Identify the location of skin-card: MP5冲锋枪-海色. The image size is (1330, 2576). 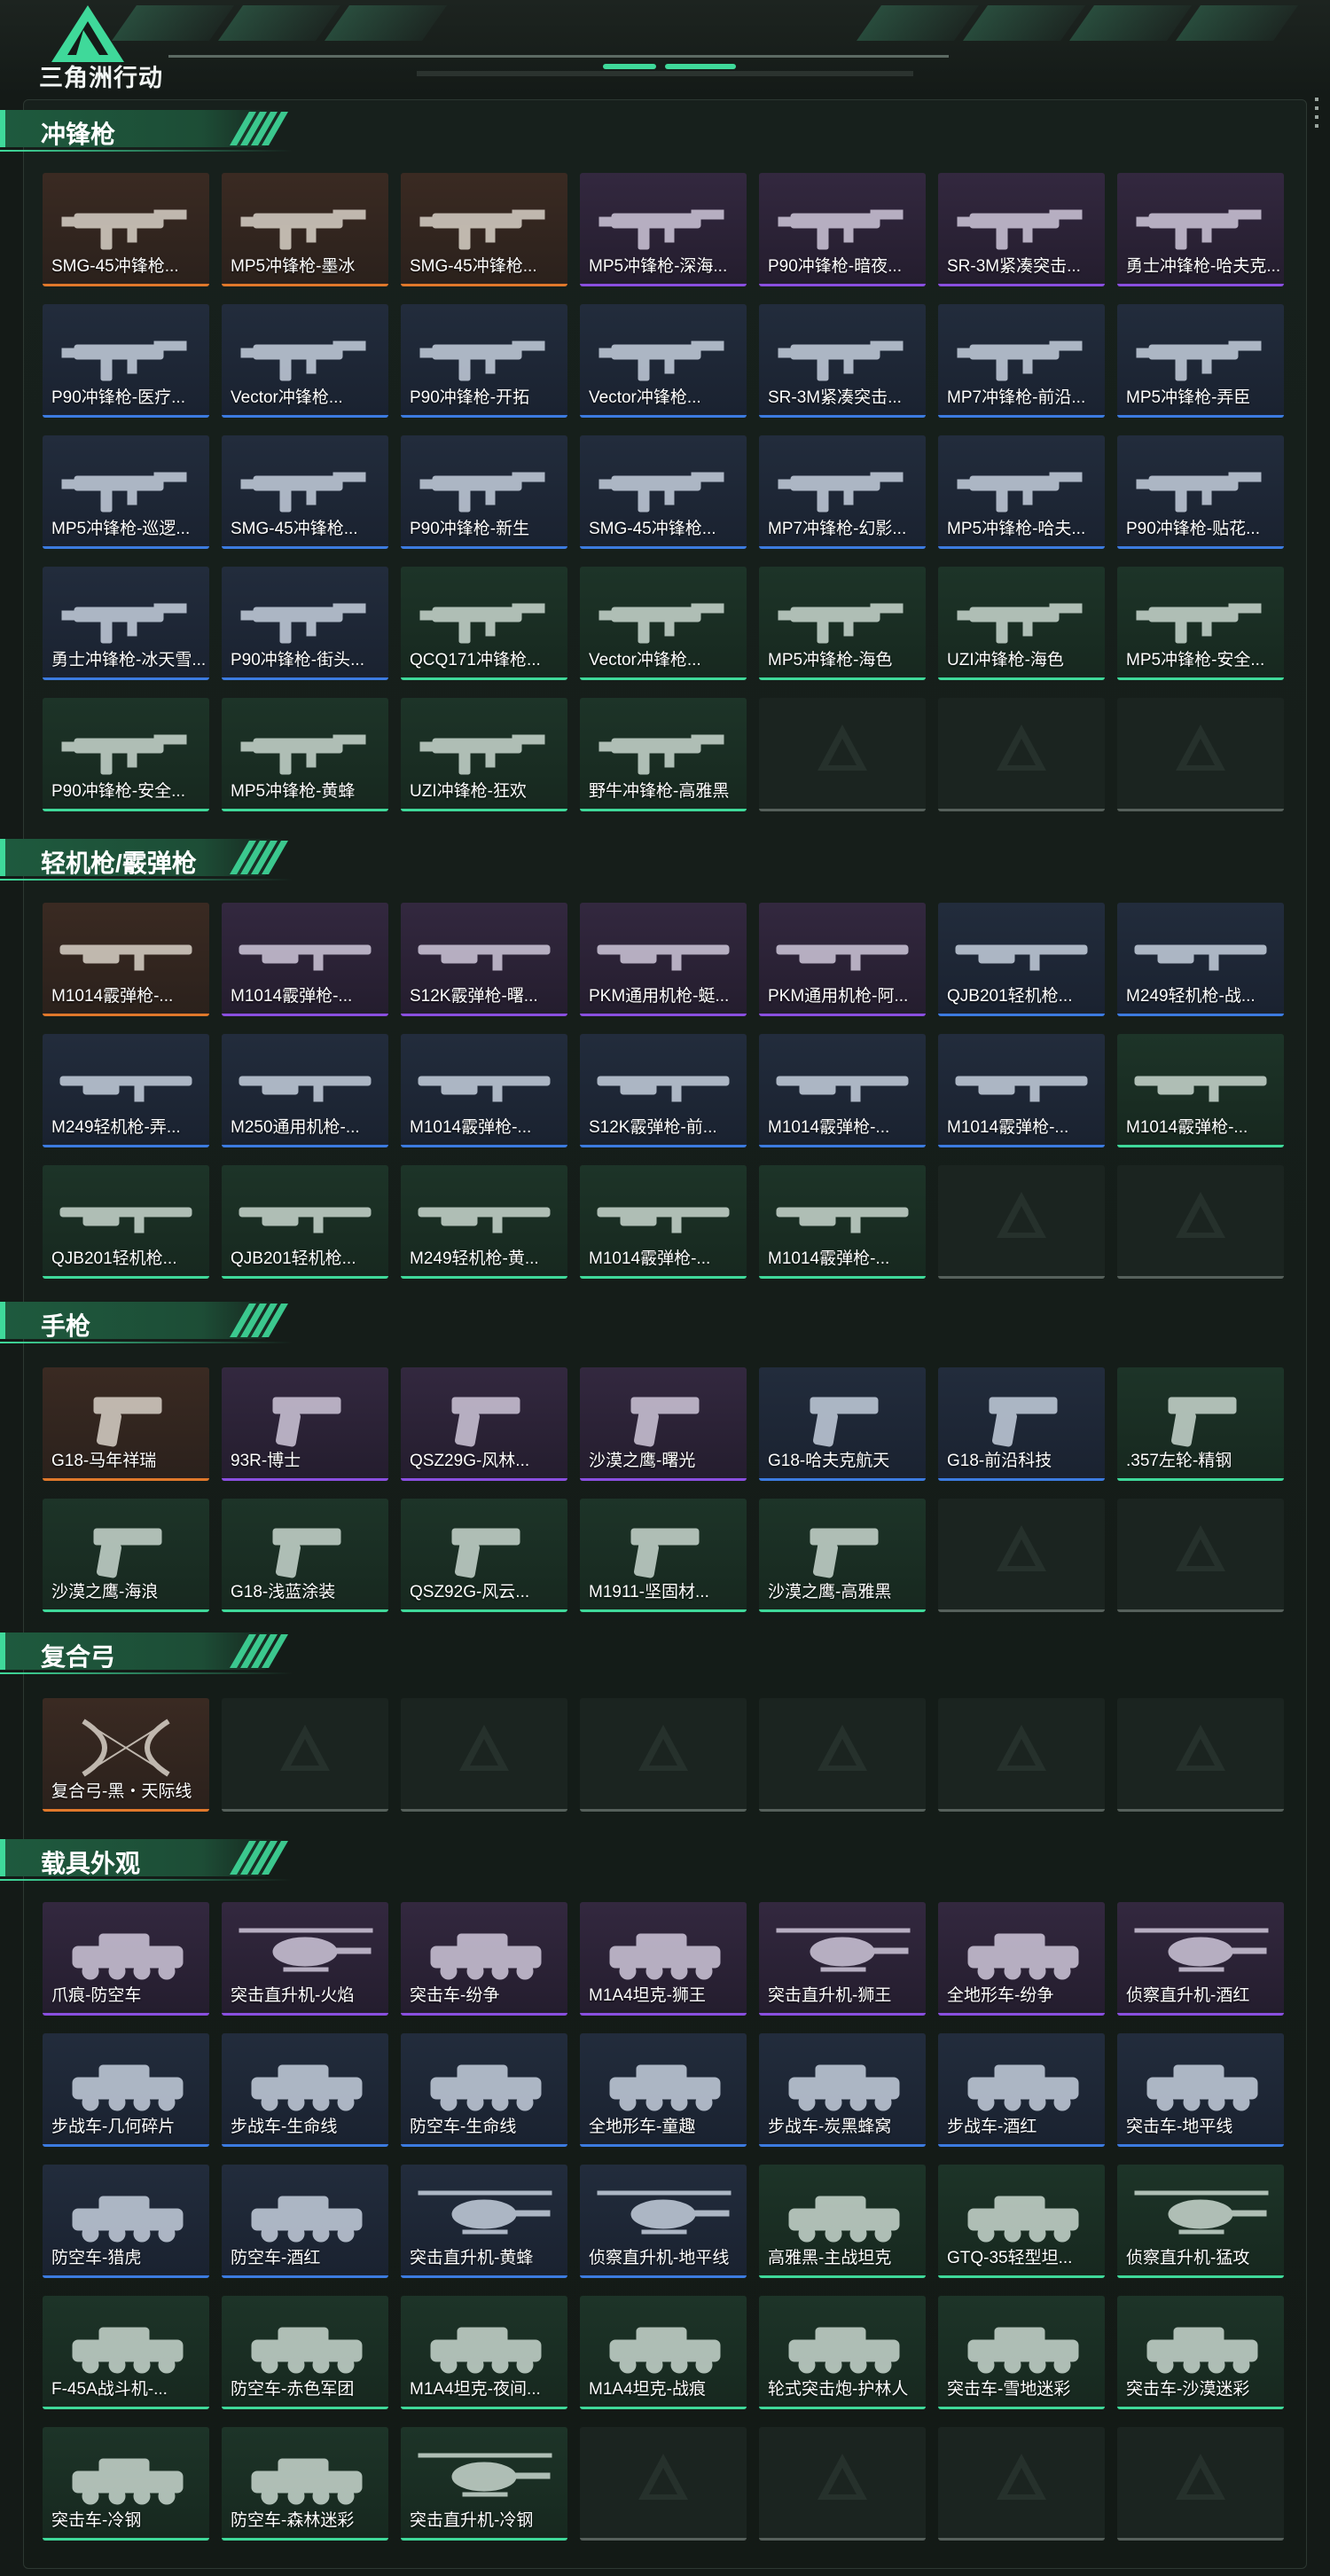
(842, 623).